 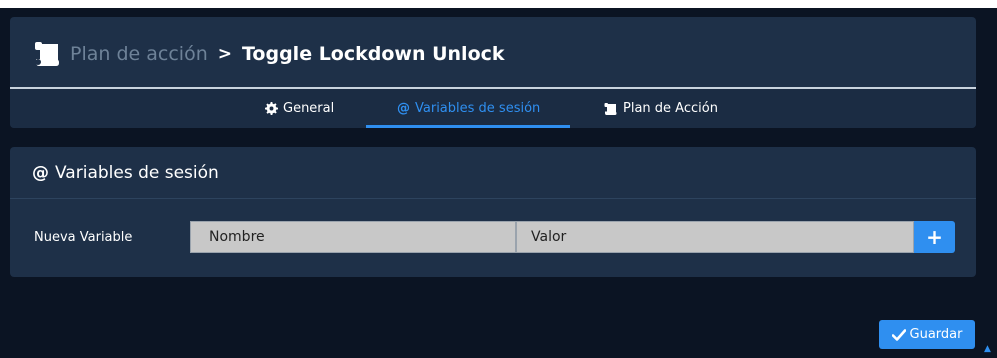 I want to click on plus-icon: +, so click(x=934, y=237).